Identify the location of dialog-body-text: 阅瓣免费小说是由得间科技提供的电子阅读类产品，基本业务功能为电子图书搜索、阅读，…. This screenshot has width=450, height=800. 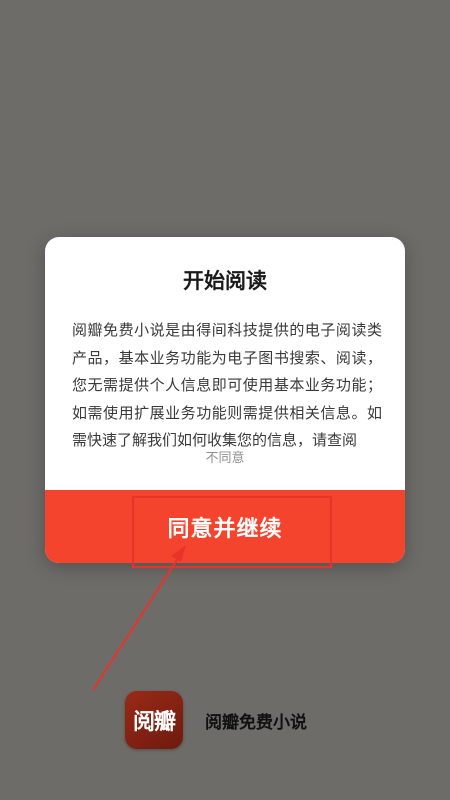
(227, 385).